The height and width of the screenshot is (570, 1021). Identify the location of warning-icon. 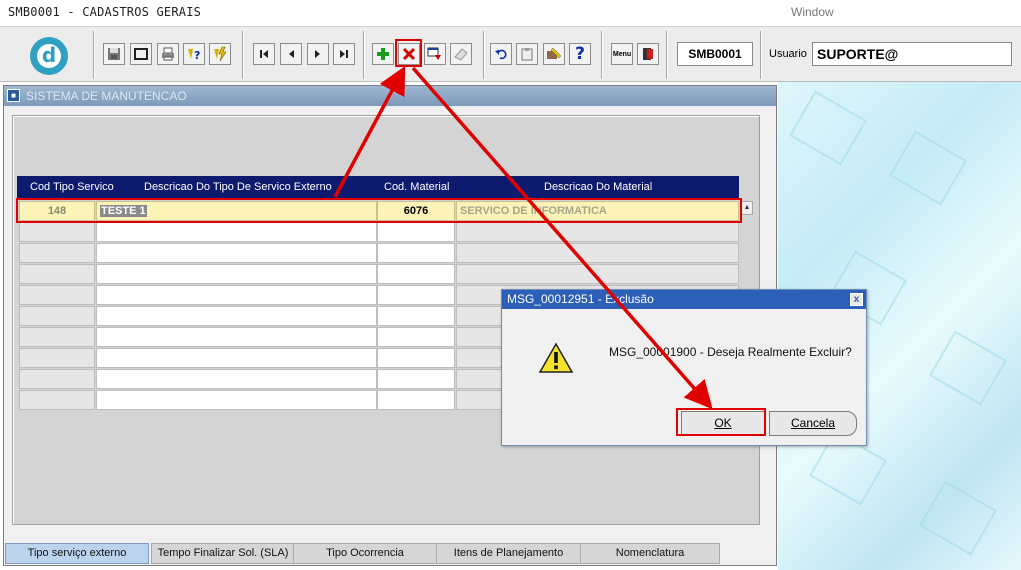
(556, 357).